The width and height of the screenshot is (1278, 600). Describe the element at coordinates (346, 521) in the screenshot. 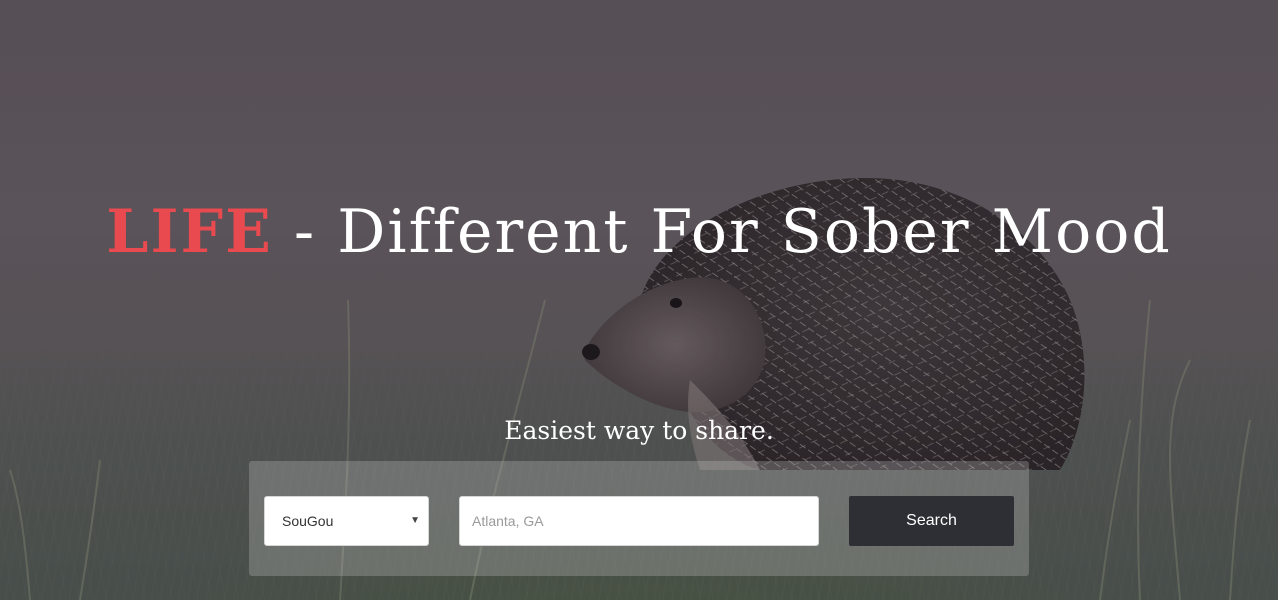

I see `engine-select: SouGou ▼` at that location.